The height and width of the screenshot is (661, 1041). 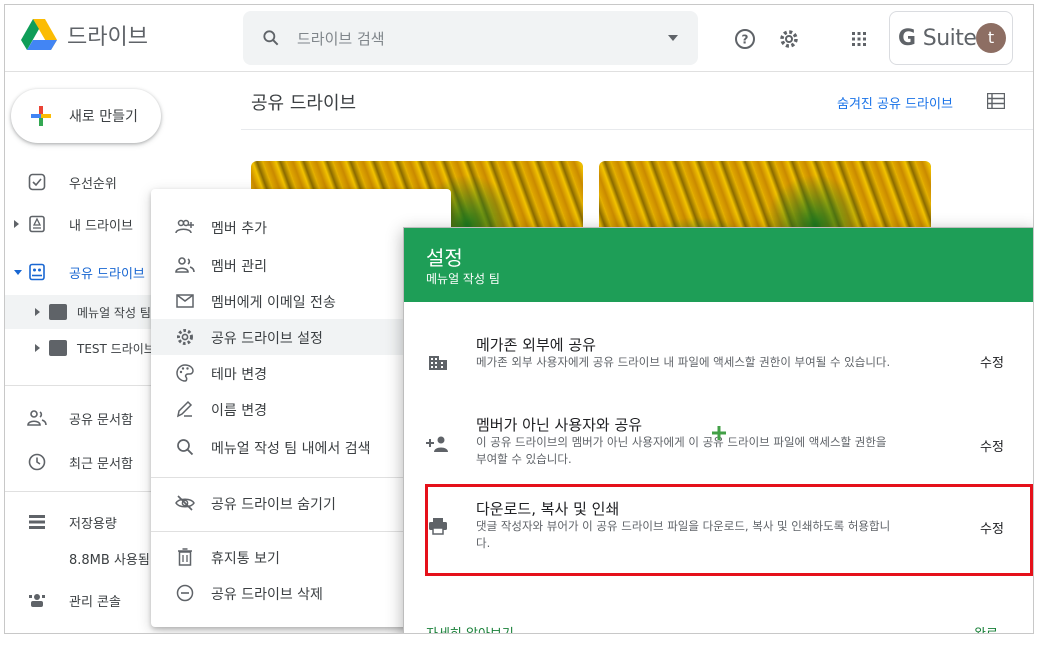 What do you see at coordinates (637, 129) in the screenshot?
I see `main-divider` at bounding box center [637, 129].